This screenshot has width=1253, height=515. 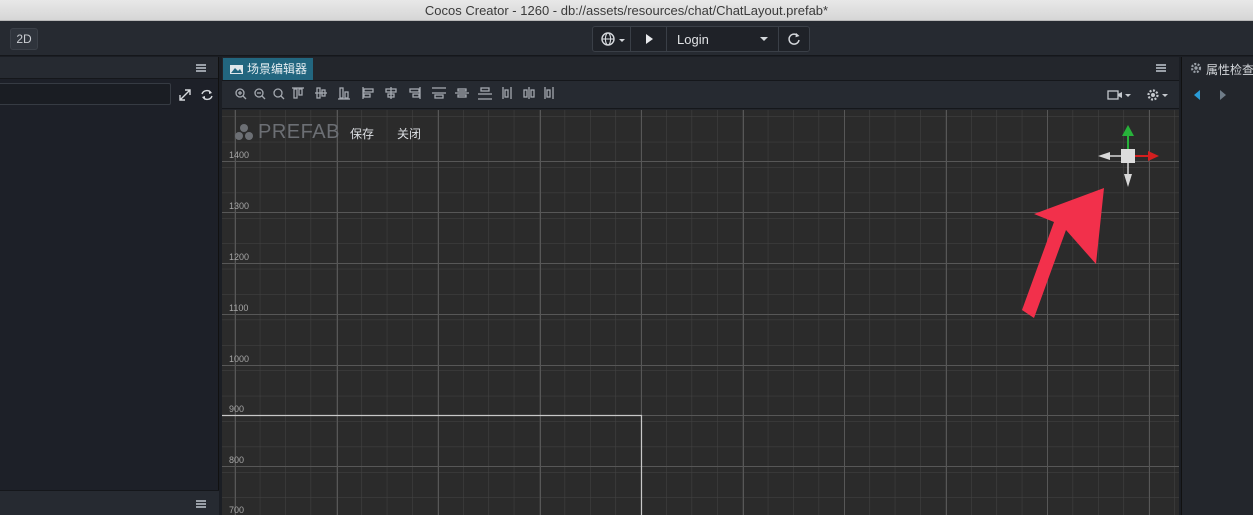 What do you see at coordinates (1063, 253) in the screenshot?
I see `annotation-arrow-icon` at bounding box center [1063, 253].